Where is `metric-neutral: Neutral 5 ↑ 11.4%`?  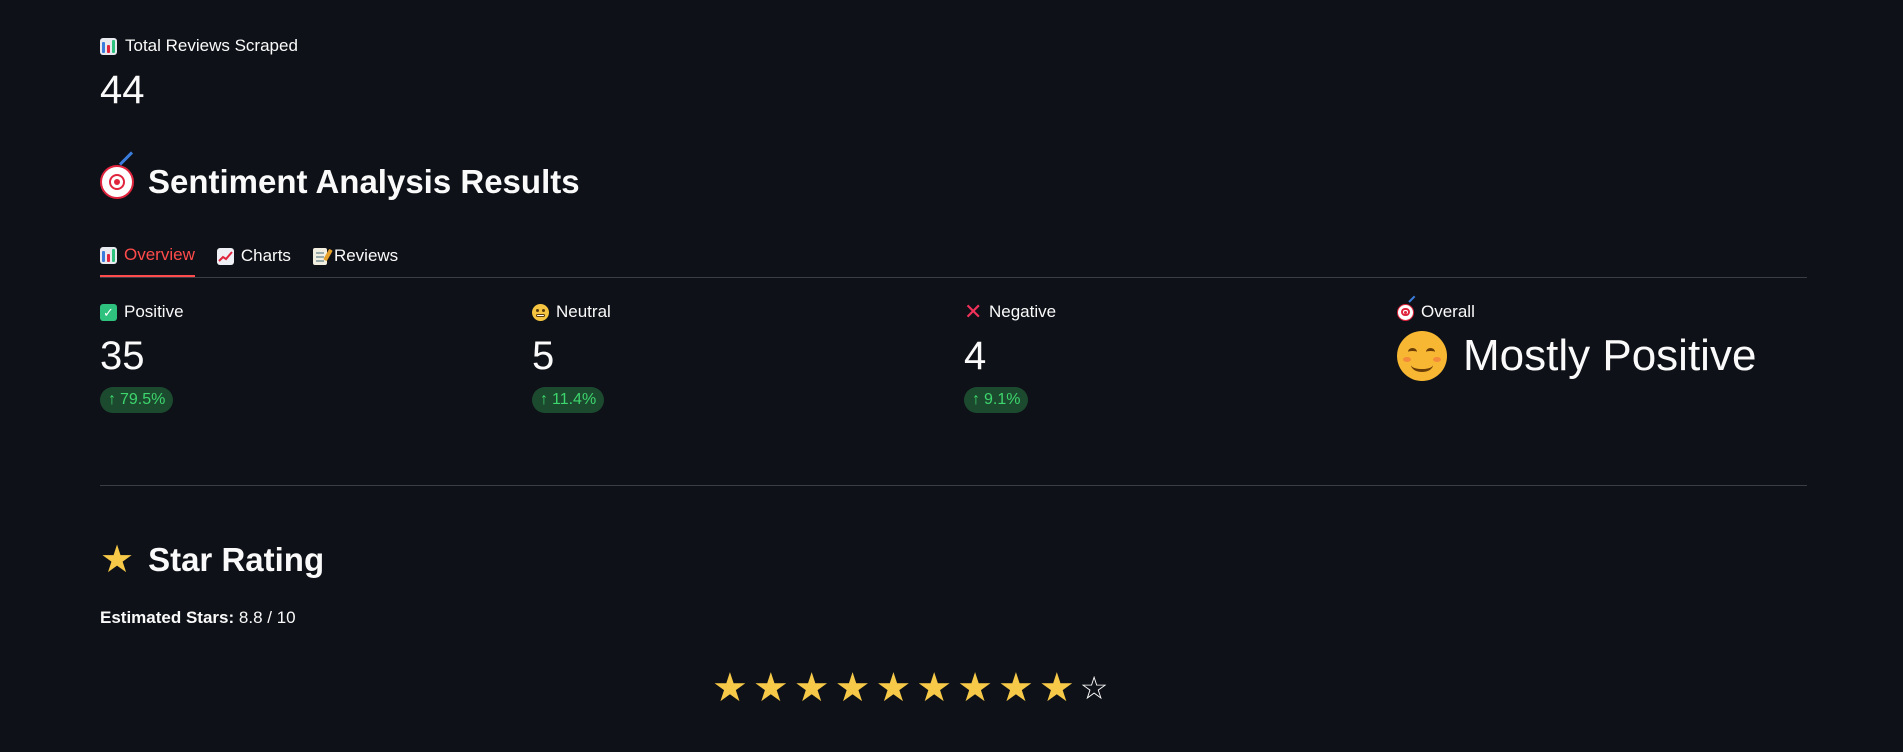
metric-neutral: Neutral 5 ↑ 11.4% is located at coordinates (571, 356).